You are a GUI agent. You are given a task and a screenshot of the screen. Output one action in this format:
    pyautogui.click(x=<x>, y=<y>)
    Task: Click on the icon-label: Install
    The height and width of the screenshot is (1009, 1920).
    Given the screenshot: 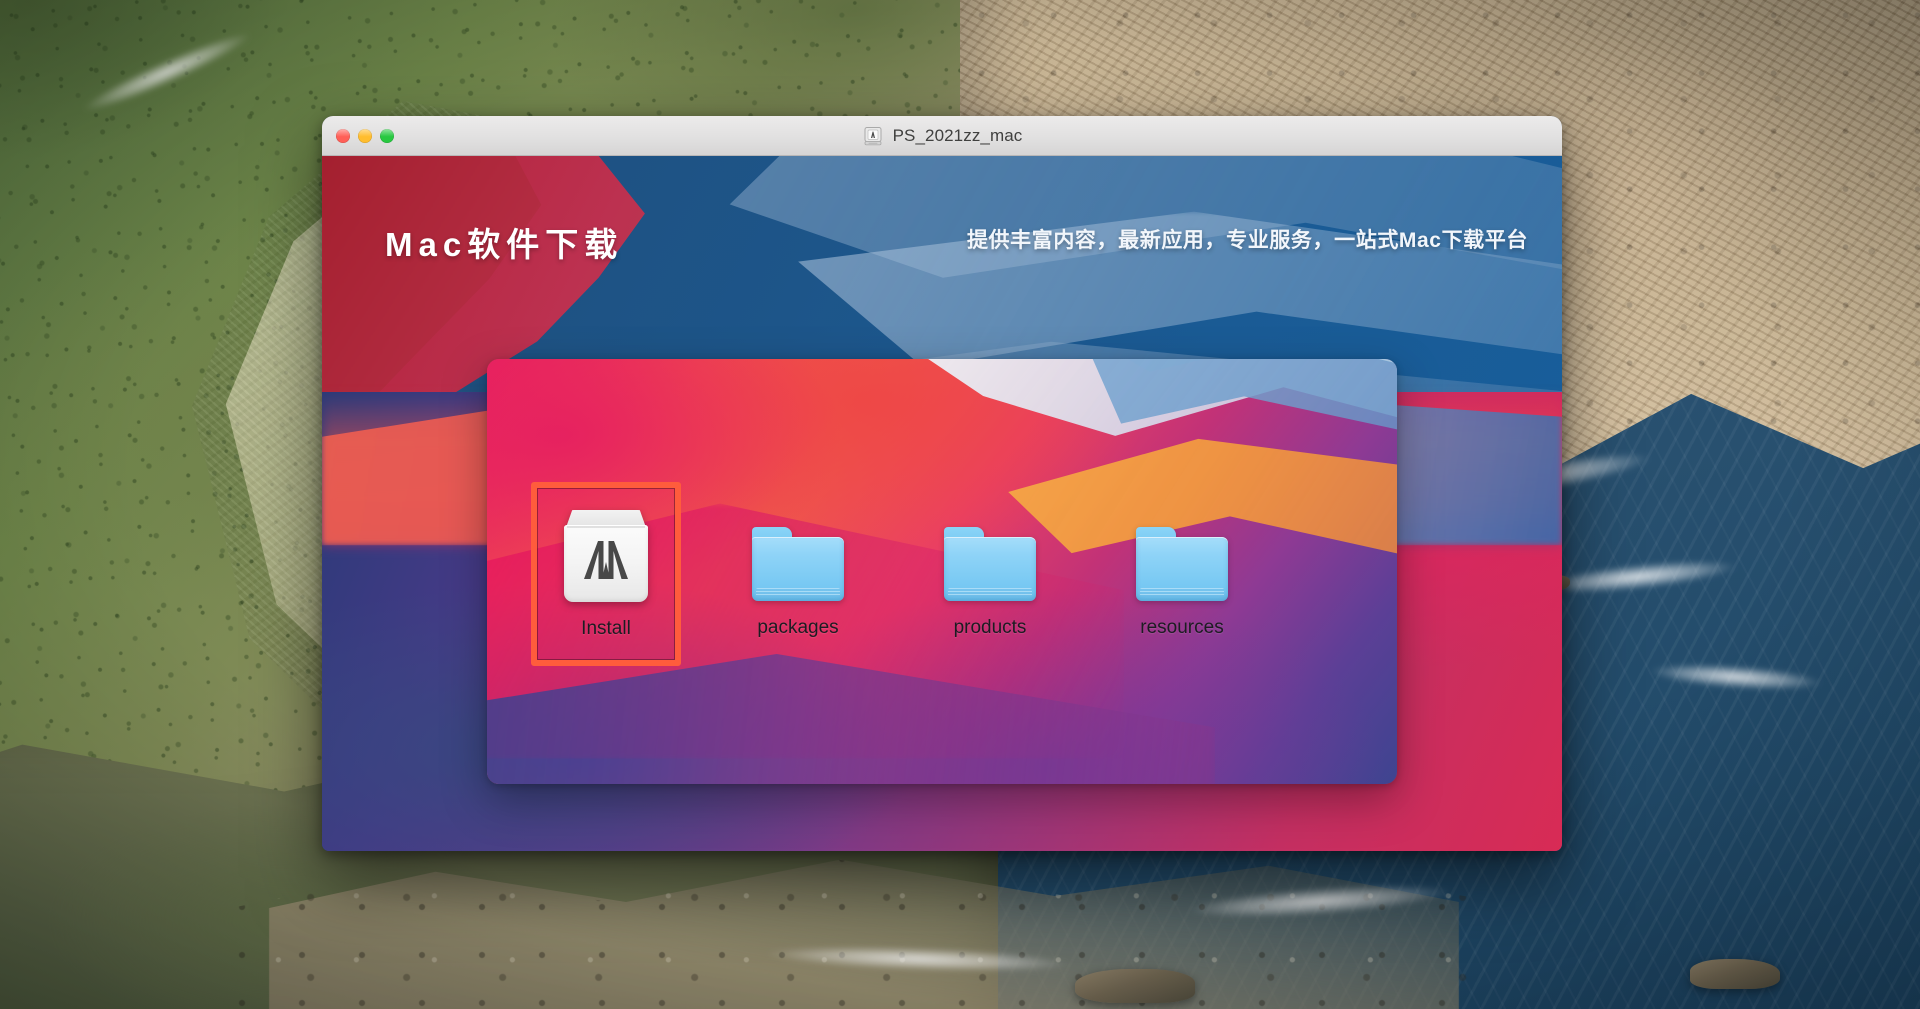 What is the action you would take?
    pyautogui.click(x=606, y=628)
    